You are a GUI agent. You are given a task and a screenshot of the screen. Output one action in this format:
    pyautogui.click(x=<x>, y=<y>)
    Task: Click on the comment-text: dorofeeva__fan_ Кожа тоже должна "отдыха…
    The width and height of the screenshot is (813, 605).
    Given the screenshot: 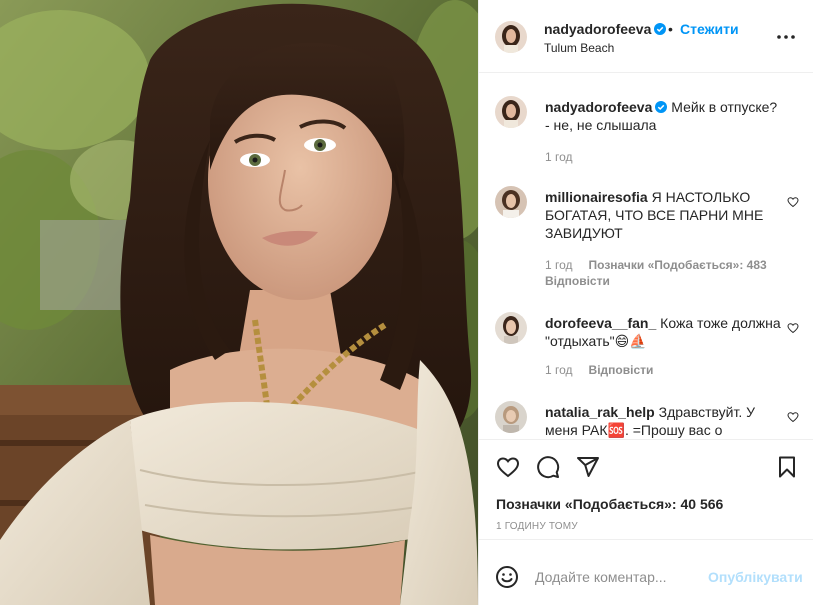 What is the action you would take?
    pyautogui.click(x=663, y=332)
    